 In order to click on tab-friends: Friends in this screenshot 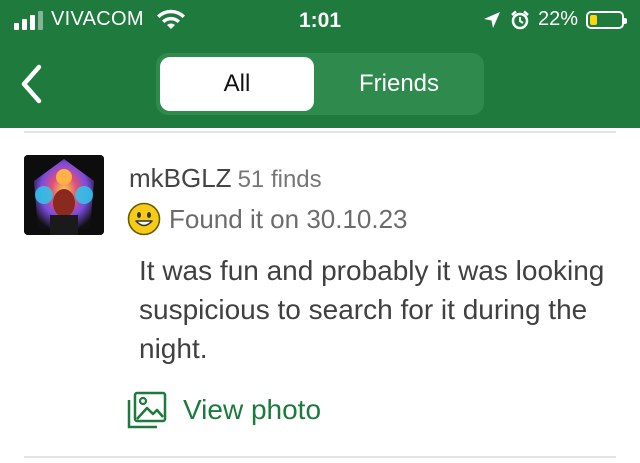, I will do `click(399, 84)`.